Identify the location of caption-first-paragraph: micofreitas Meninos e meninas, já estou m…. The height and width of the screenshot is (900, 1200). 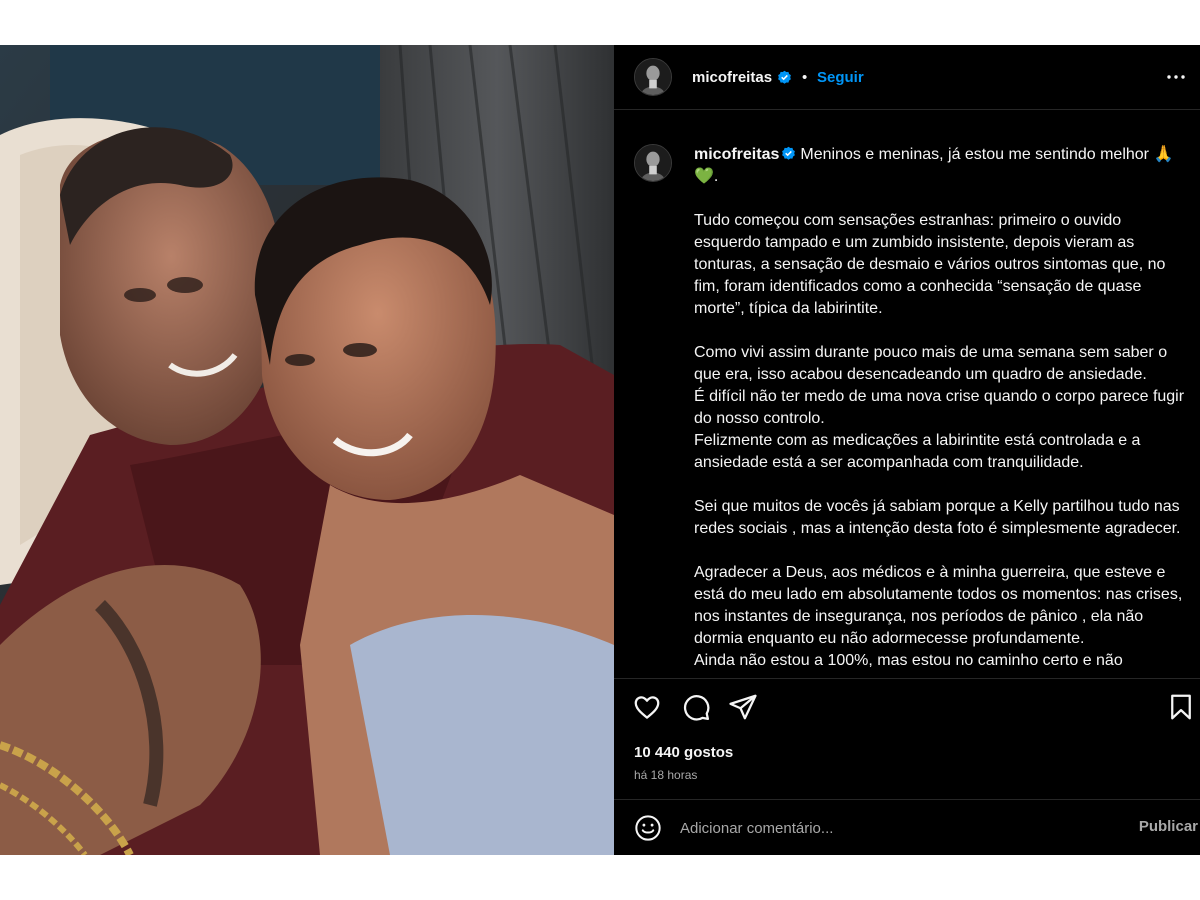
(942, 166).